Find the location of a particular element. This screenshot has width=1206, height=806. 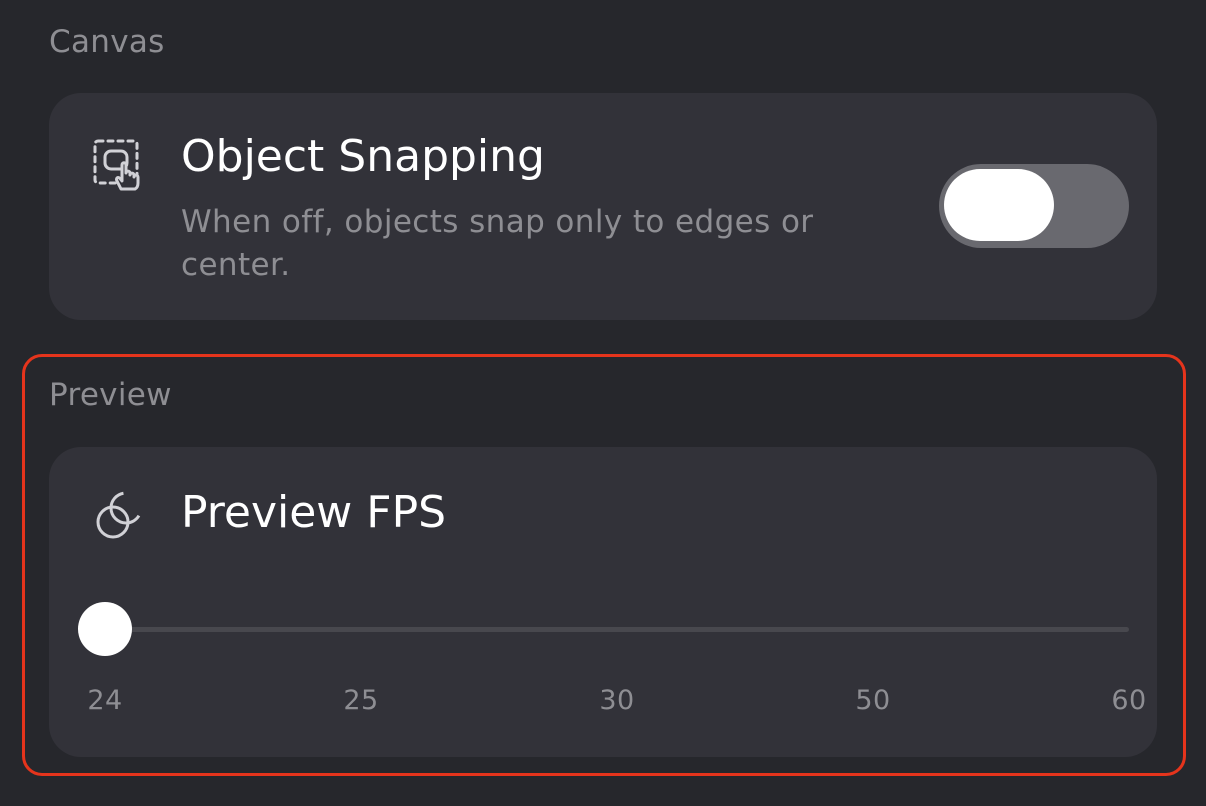

fps-tick-label: 50 is located at coordinates (872, 700).